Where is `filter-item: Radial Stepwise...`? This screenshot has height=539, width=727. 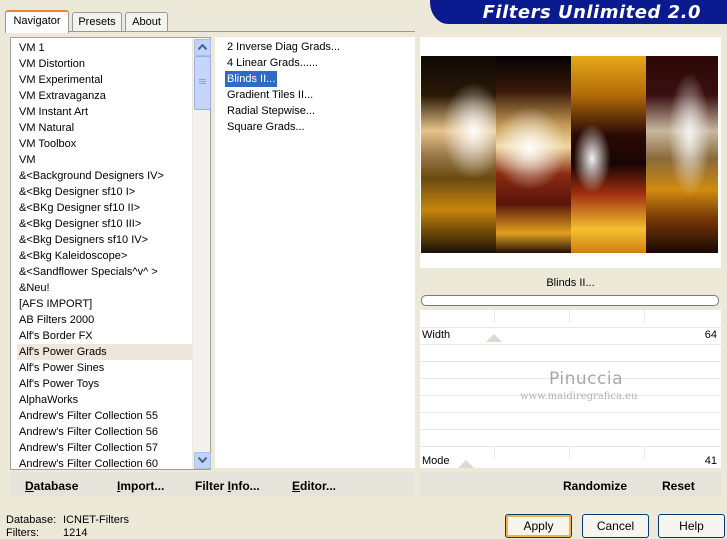
filter-item: Radial Stepwise... is located at coordinates (271, 111).